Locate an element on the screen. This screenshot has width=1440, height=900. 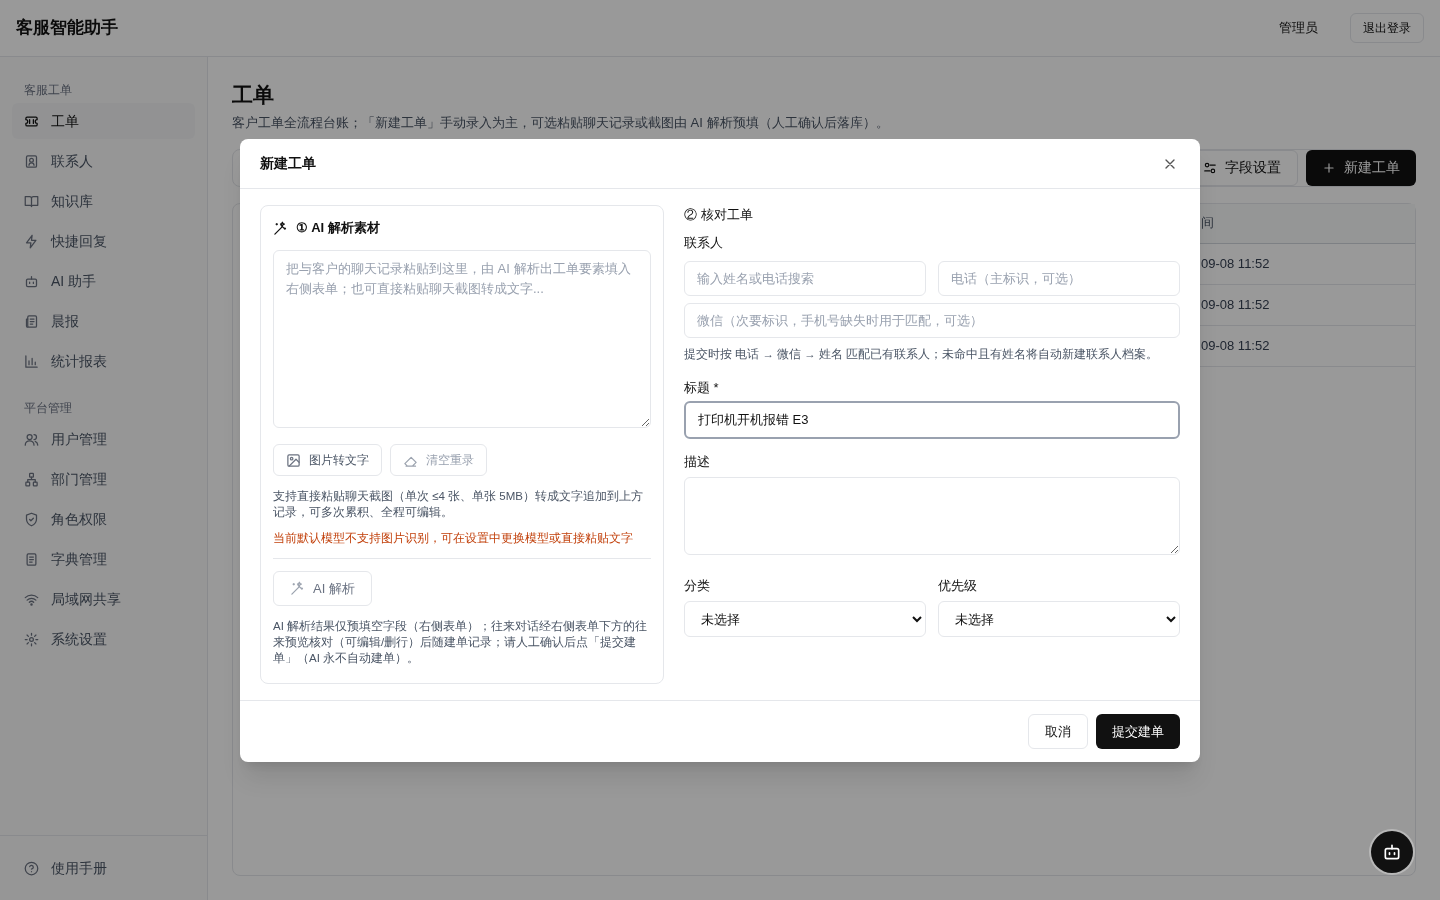
sidebar-item: 局域网共享 is located at coordinates (103, 599).